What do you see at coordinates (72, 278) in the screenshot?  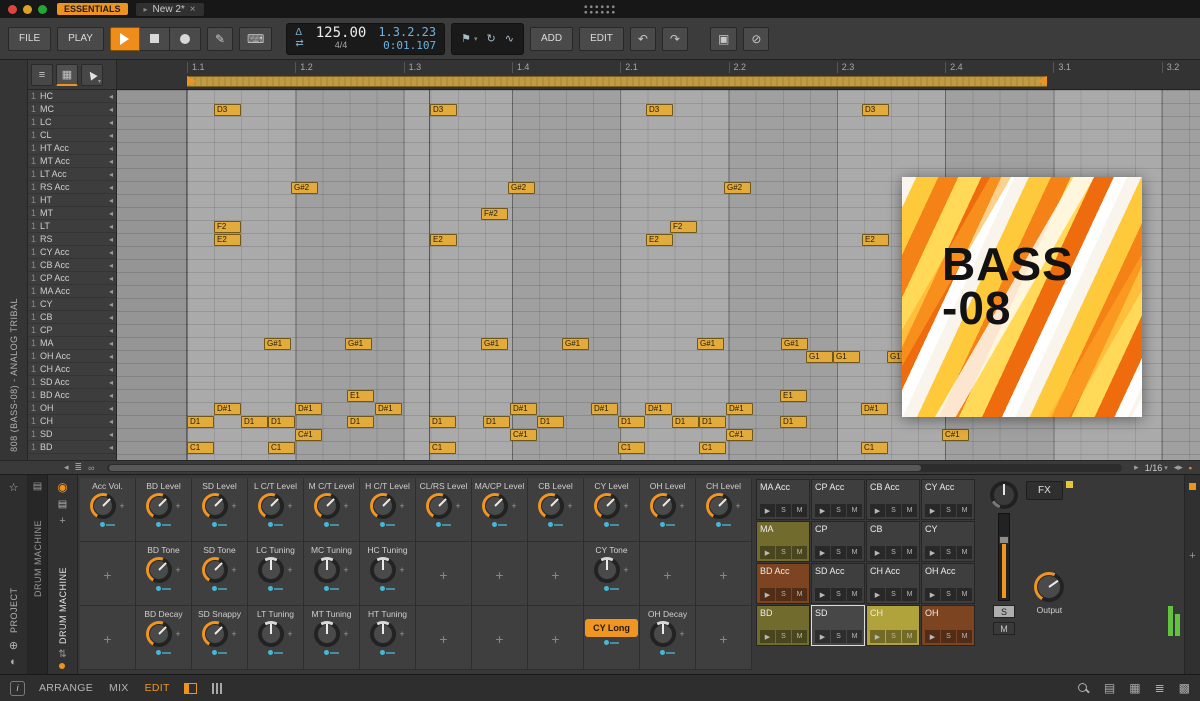 I see `track-row: 1 CP Acc ◂` at bounding box center [72, 278].